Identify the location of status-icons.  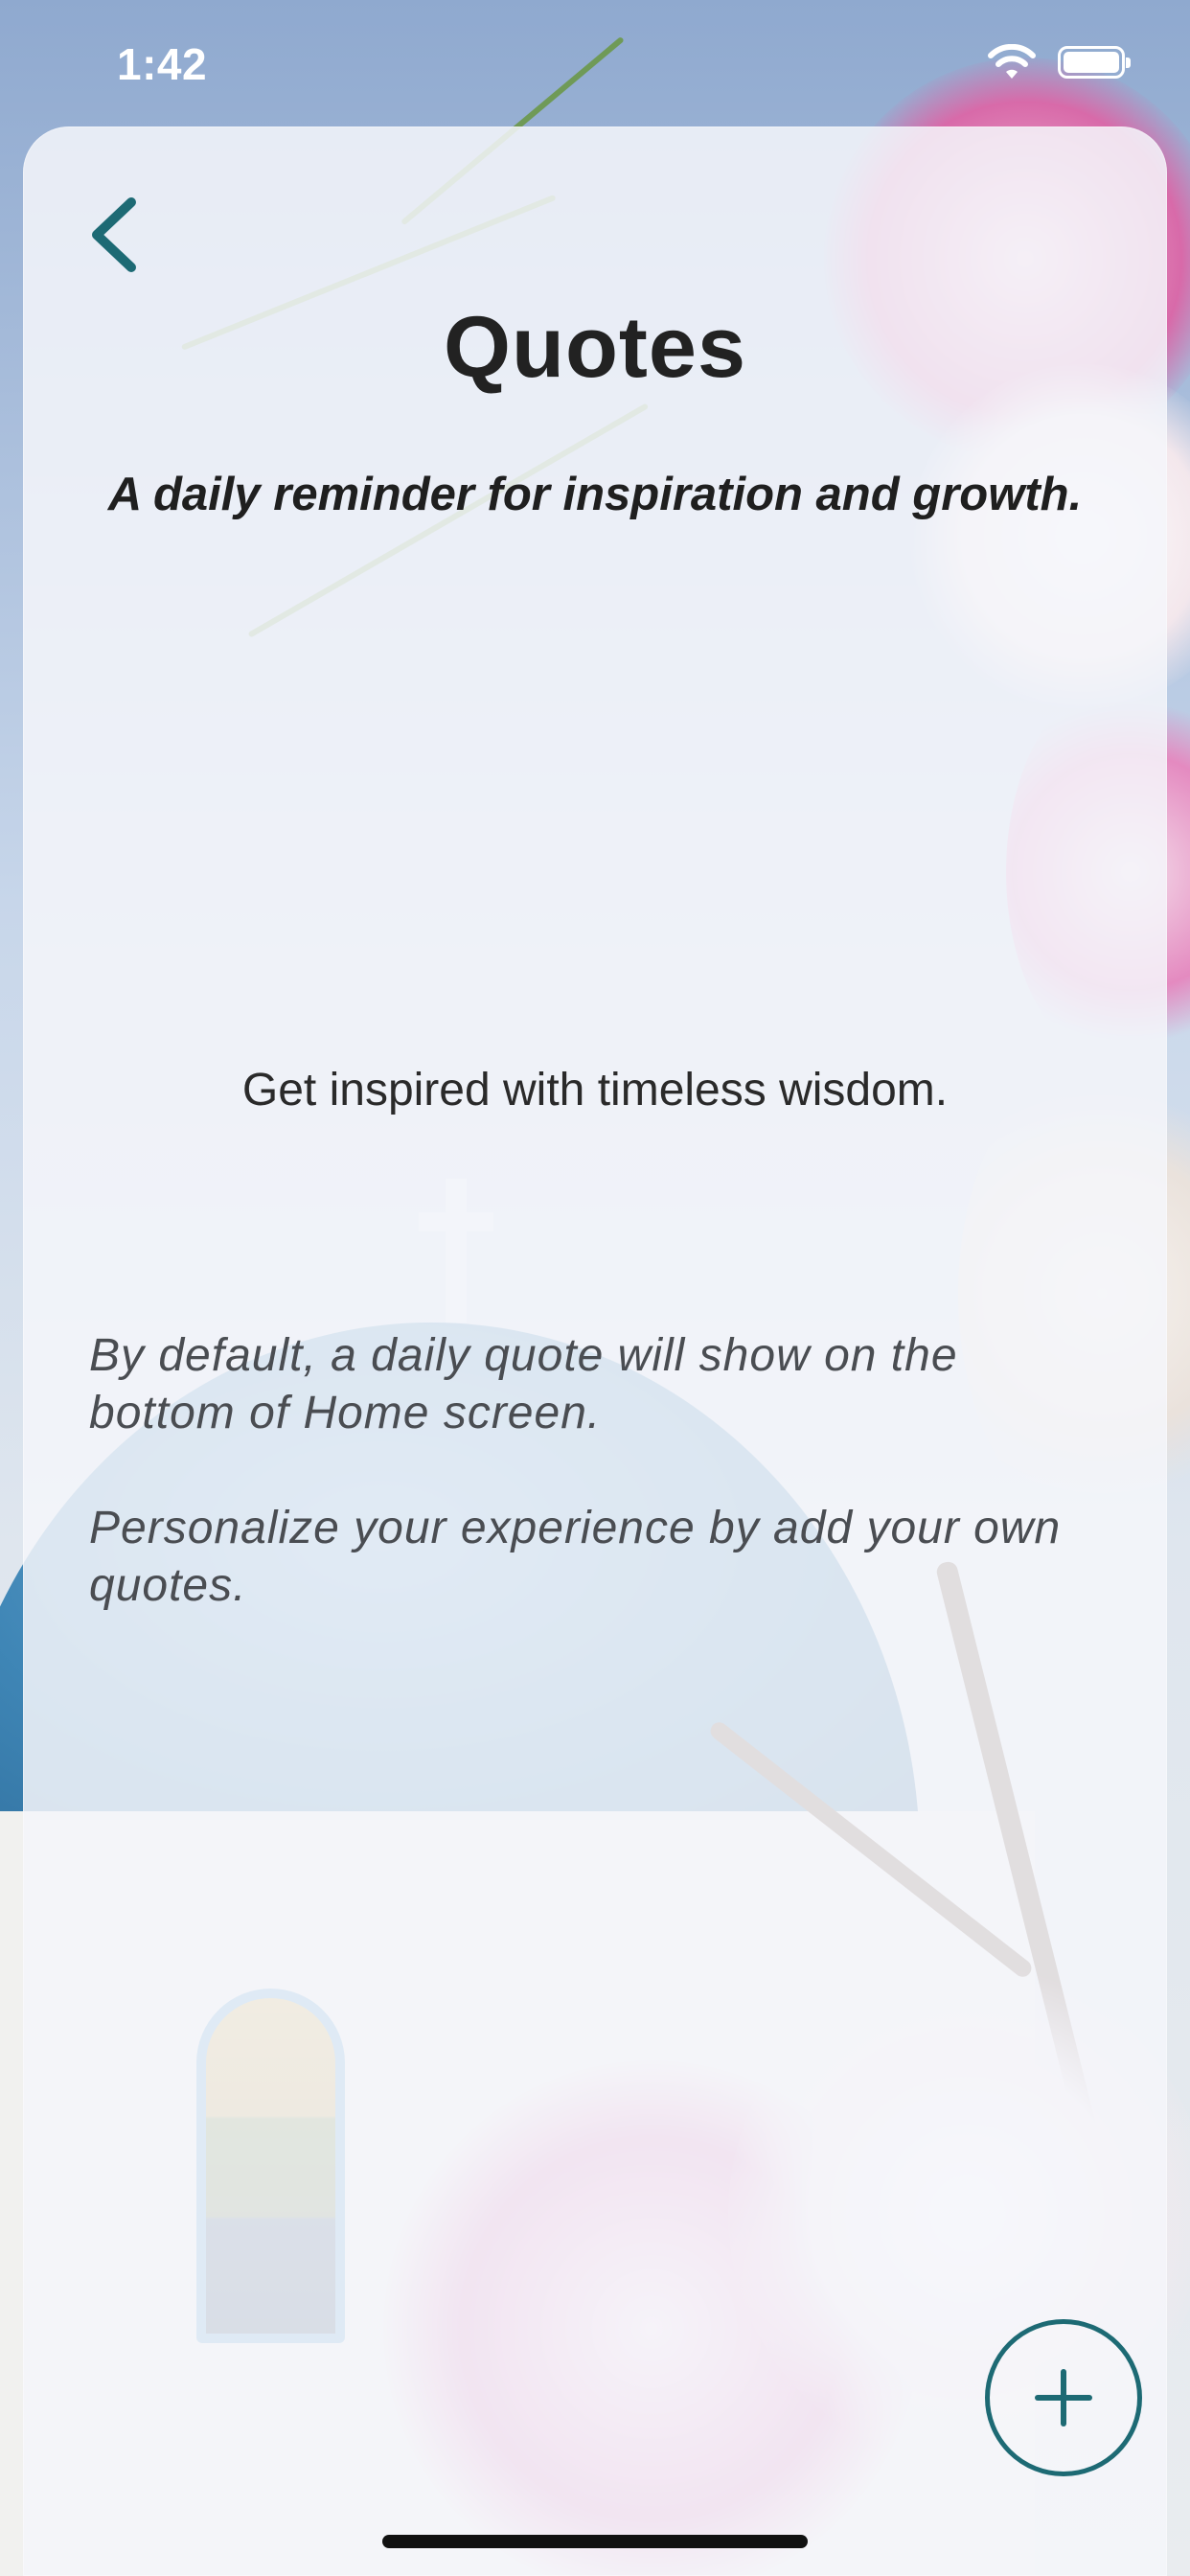
(1059, 62).